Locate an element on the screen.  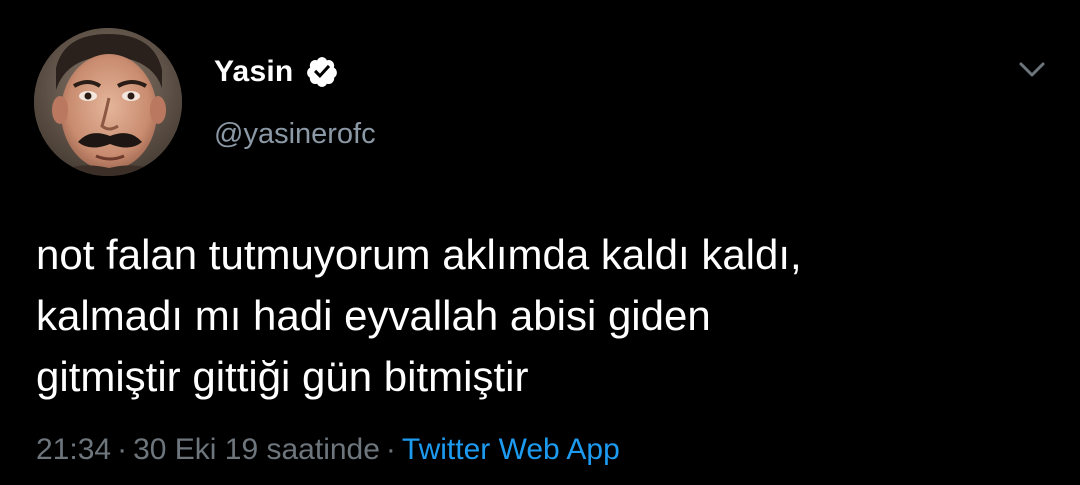
tweet-time: 21:34 is located at coordinates (73, 449).